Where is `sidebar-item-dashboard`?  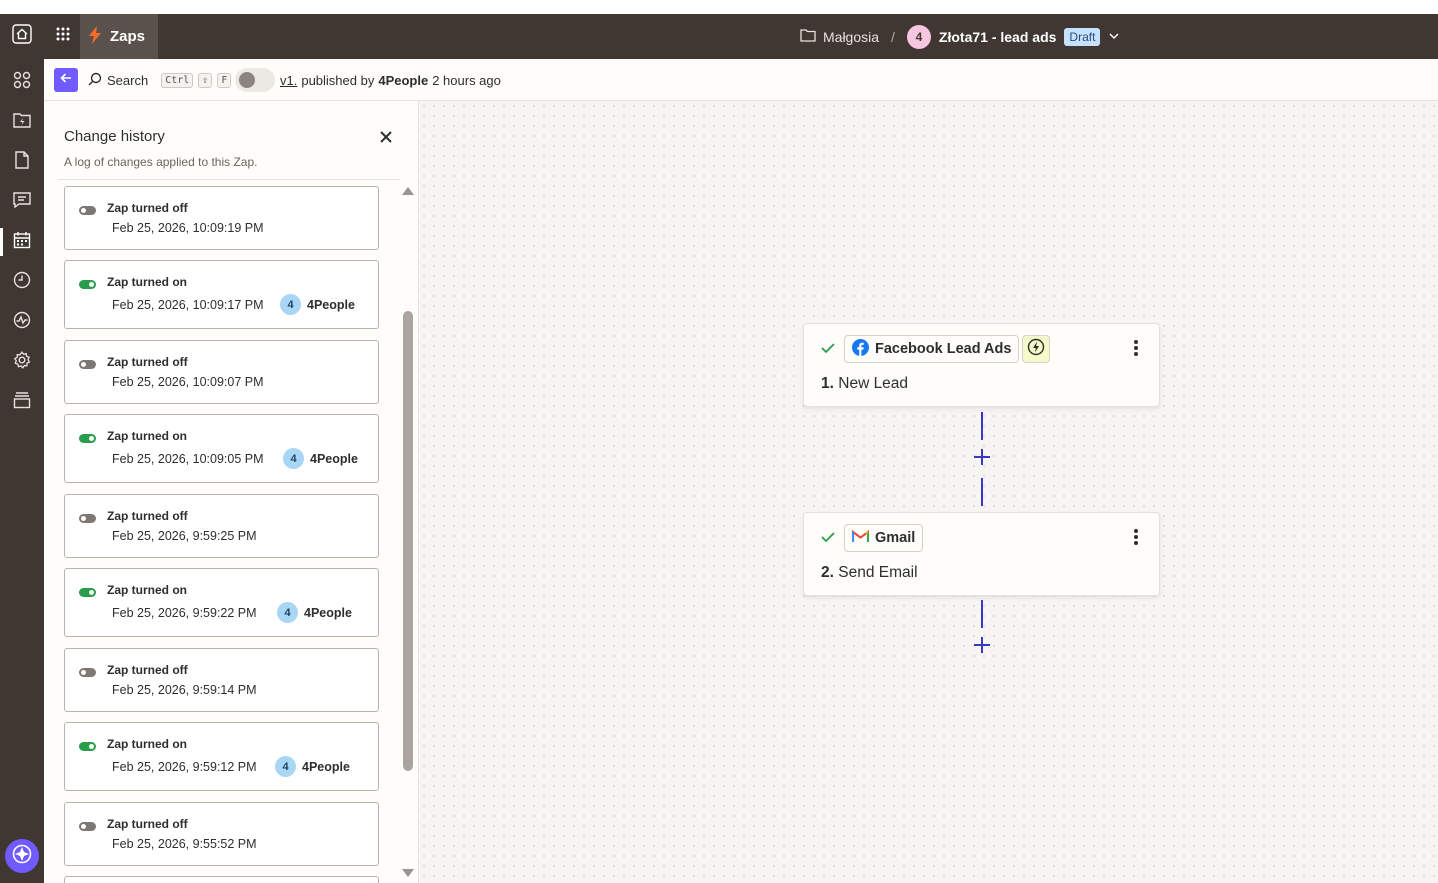 sidebar-item-dashboard is located at coordinates (22, 82).